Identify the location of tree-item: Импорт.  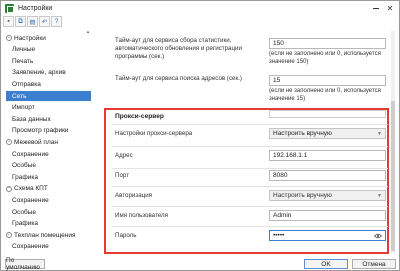
(23, 108).